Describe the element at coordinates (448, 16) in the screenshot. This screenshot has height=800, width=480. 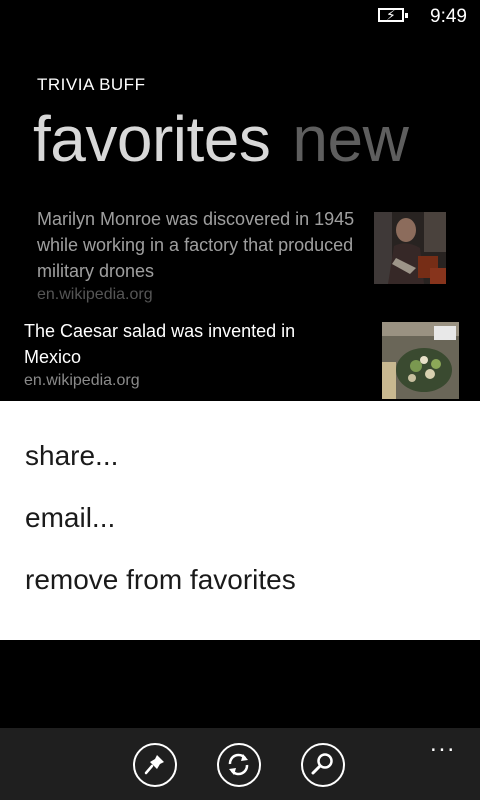
I see `status-time: 9:49` at that location.